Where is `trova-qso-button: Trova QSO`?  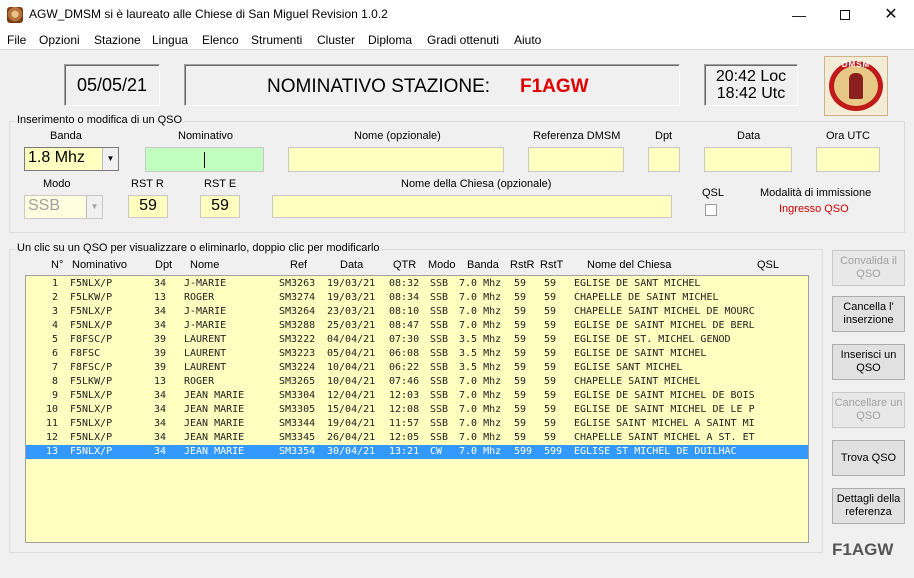
trova-qso-button: Trova QSO is located at coordinates (868, 458).